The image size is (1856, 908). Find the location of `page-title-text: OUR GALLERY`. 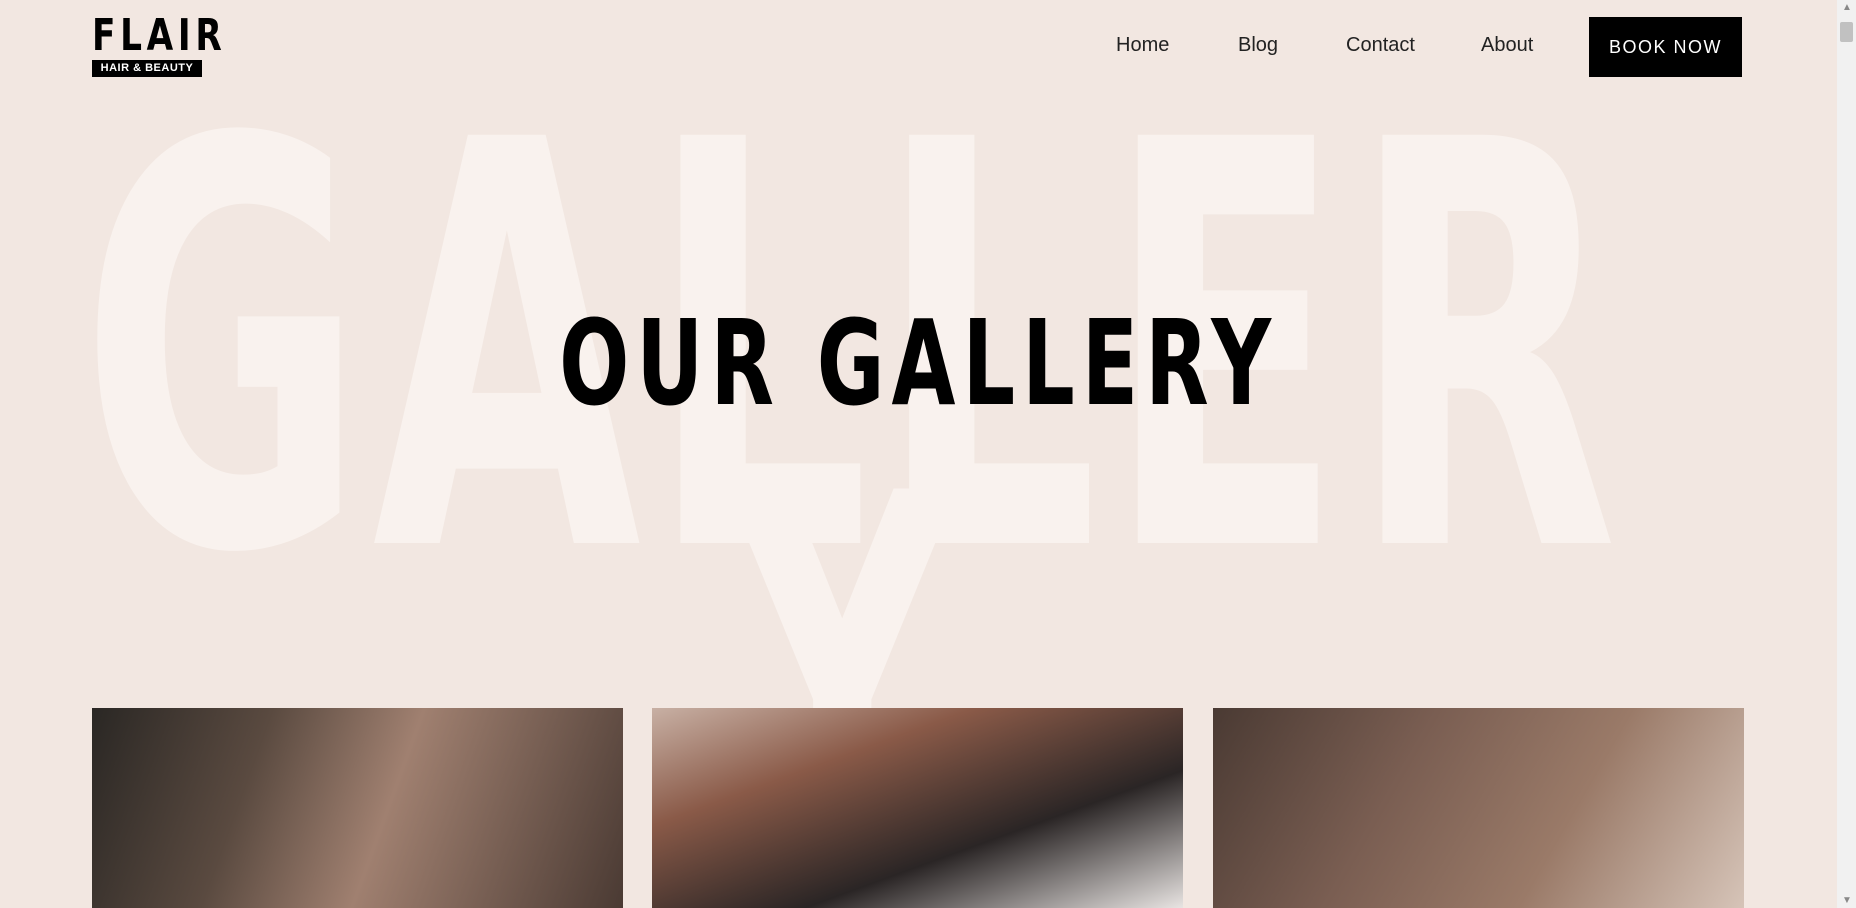

page-title-text: OUR GALLERY is located at coordinates (918, 363).